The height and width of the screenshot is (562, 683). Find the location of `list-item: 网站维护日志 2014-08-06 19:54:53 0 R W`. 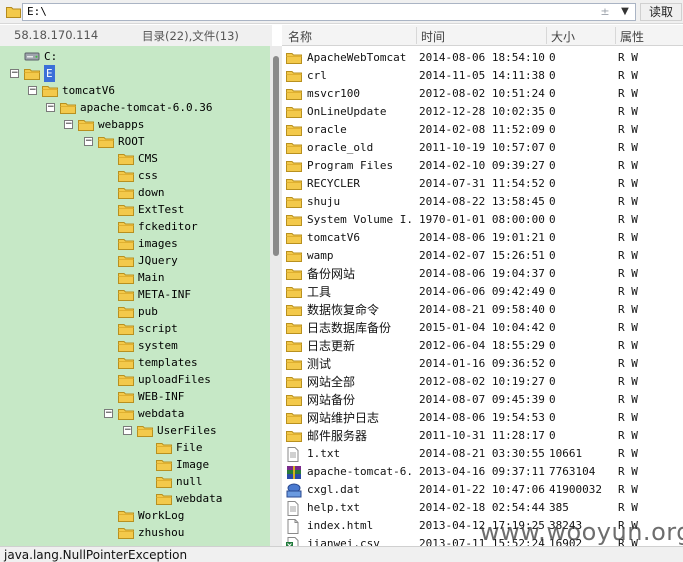

list-item: 网站维护日志 2014-08-06 19:54:53 0 R W is located at coordinates (482, 418).